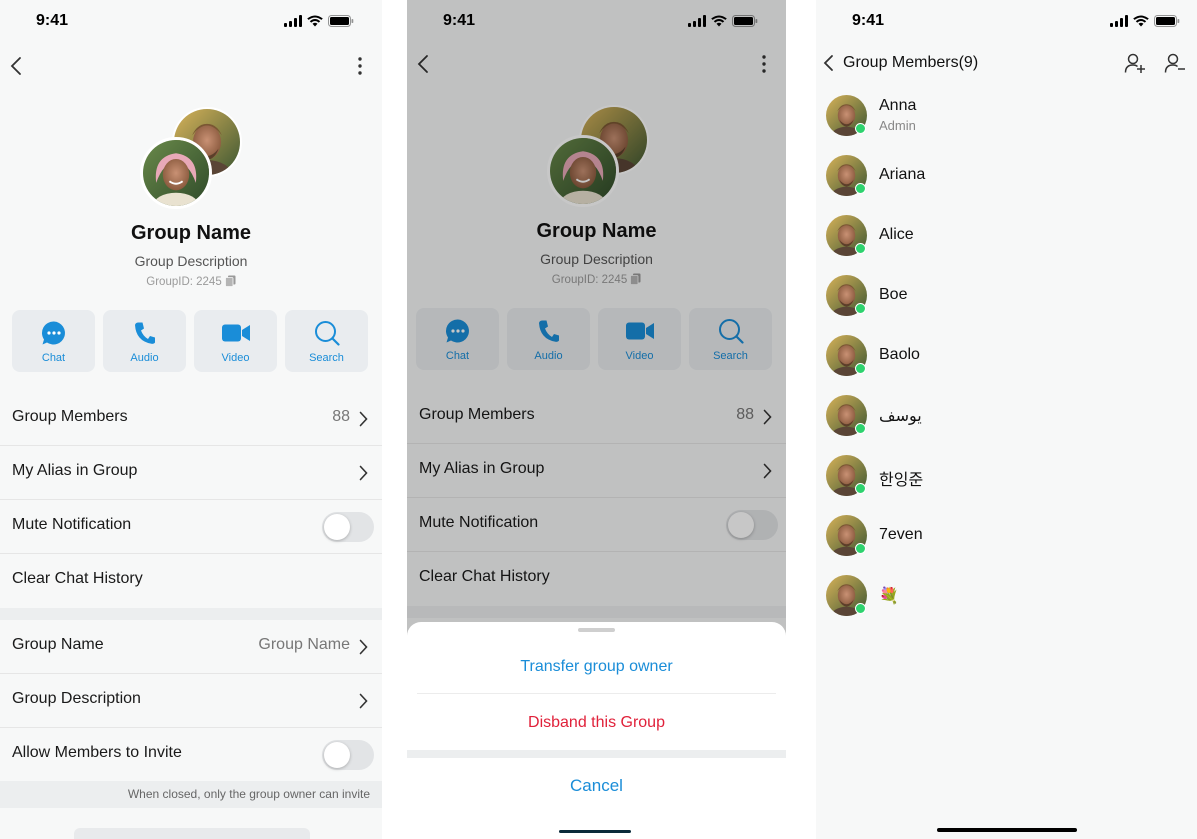  Describe the element at coordinates (70, 416) in the screenshot. I see `group-members-label: Group Members` at that location.